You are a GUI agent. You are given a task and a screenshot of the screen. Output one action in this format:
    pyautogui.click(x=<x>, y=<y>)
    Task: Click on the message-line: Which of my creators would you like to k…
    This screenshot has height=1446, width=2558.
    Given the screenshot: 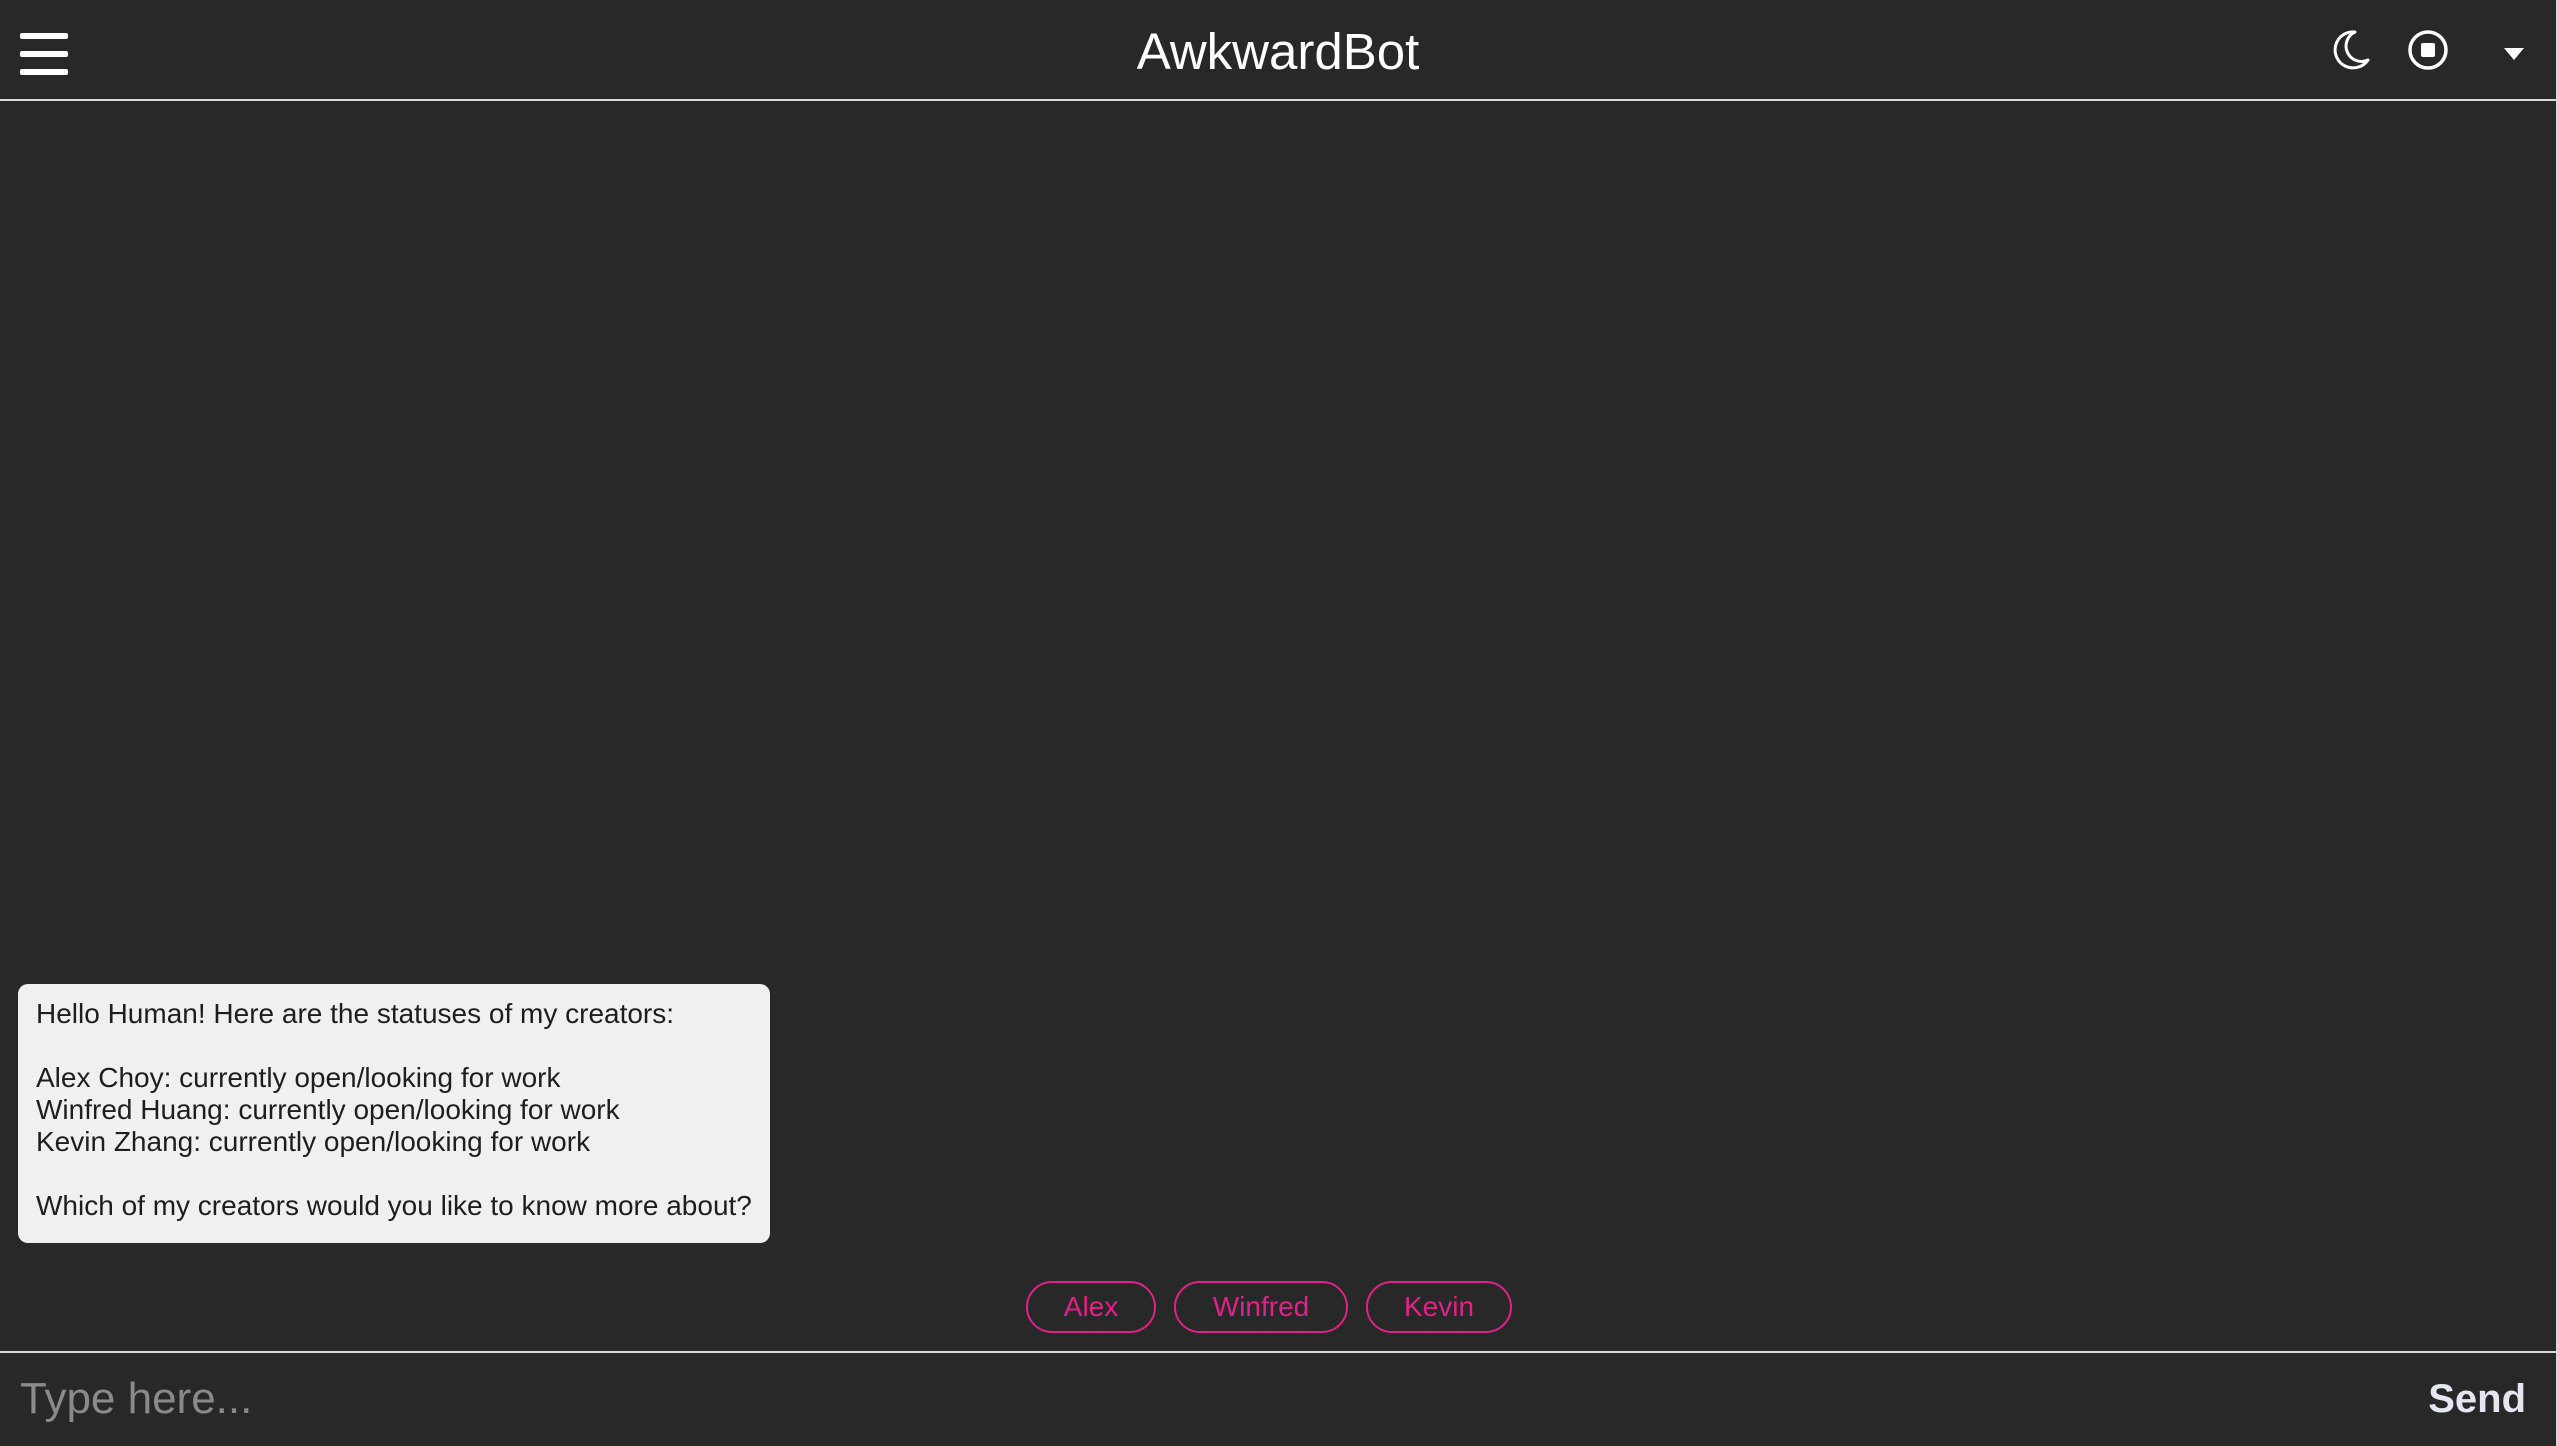 What is the action you would take?
    pyautogui.click(x=394, y=1205)
    